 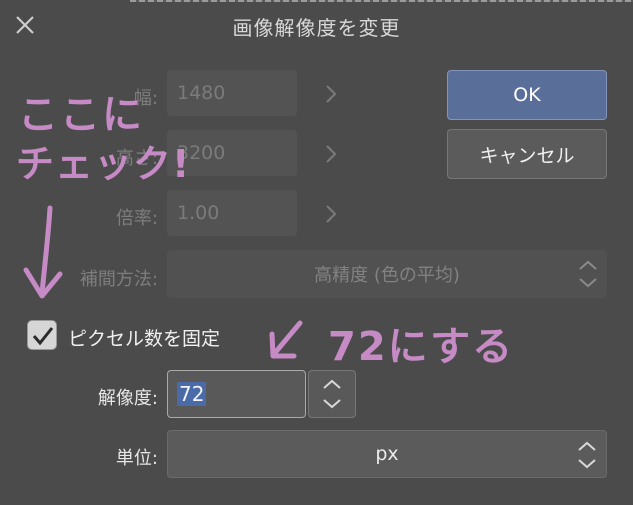 I want to click on cancel-button: キャンセル, so click(x=527, y=154).